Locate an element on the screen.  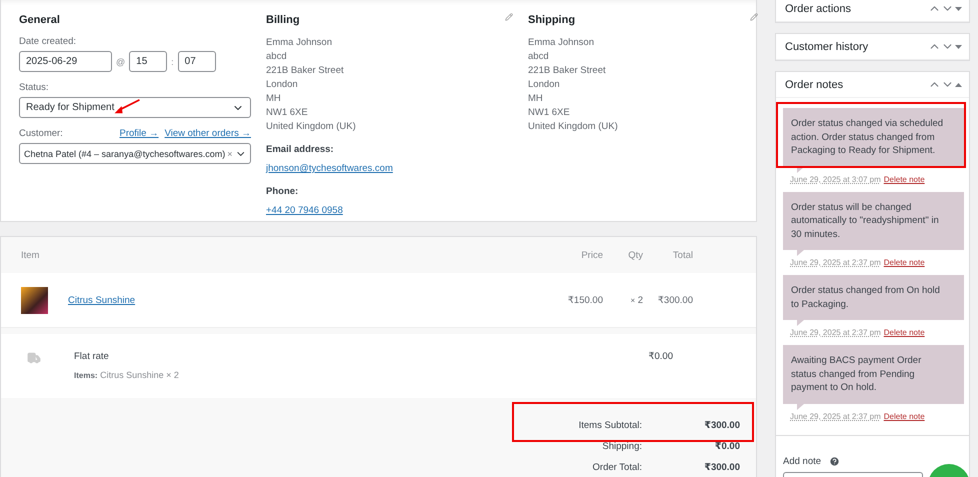
total-label: Order Total: is located at coordinates (617, 467).